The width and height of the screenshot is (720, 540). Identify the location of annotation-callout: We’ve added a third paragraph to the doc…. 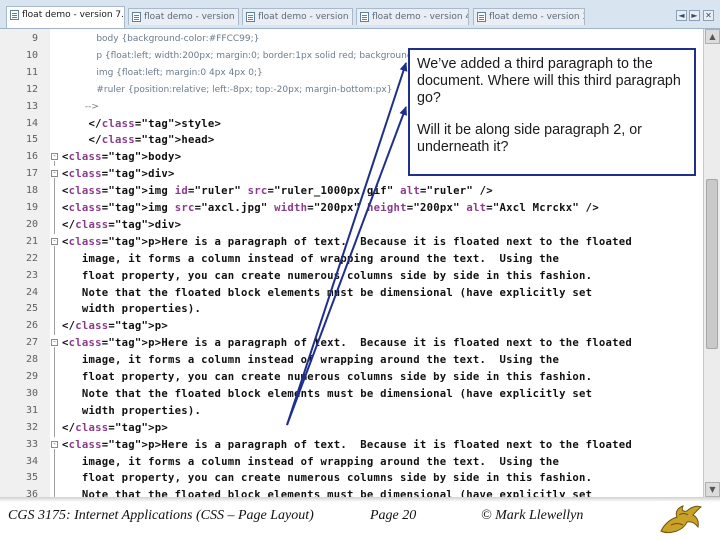
(552, 112).